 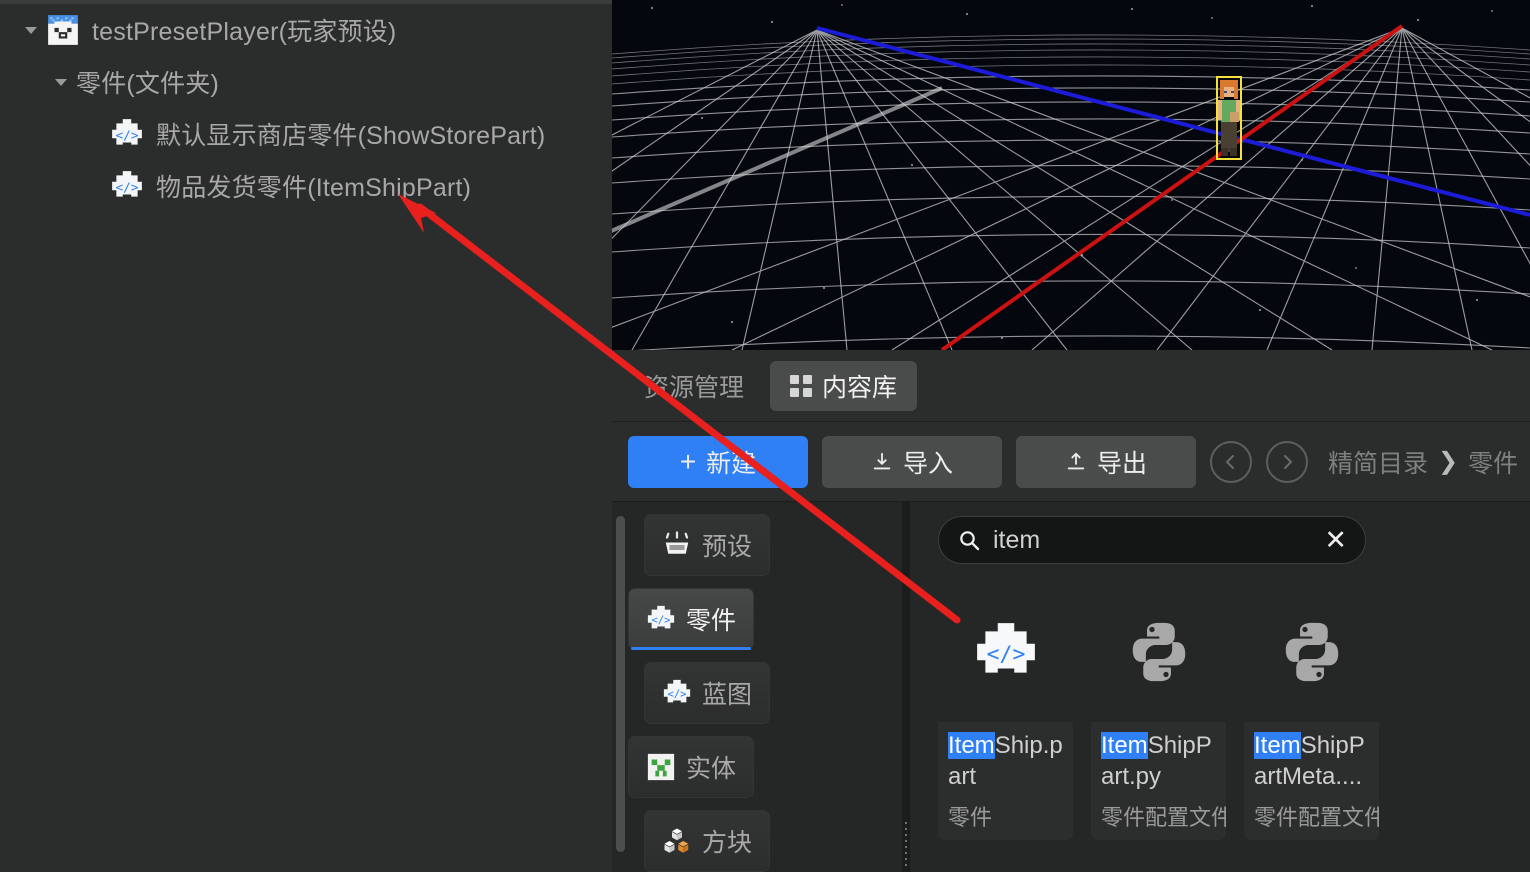 What do you see at coordinates (1448, 461) in the screenshot?
I see `chevron-right-icon: ❯` at bounding box center [1448, 461].